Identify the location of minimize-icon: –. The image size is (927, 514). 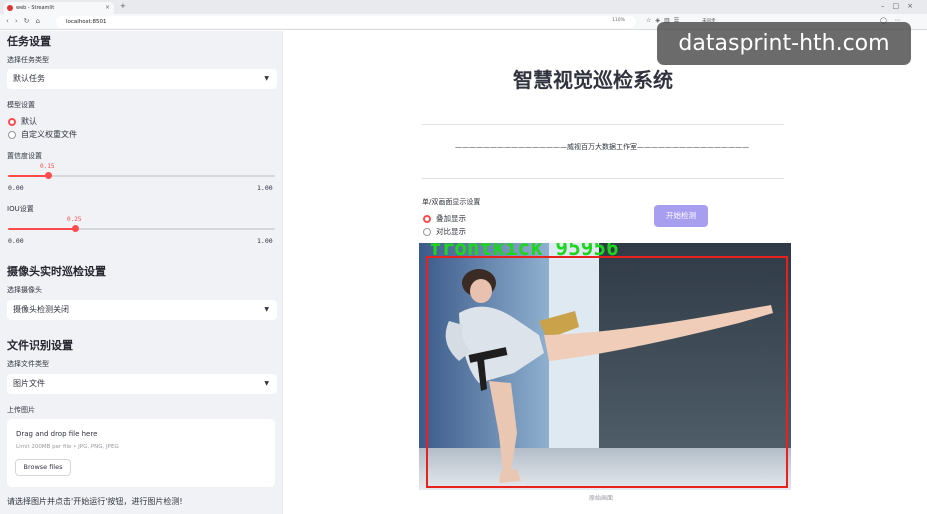
(887, 6).